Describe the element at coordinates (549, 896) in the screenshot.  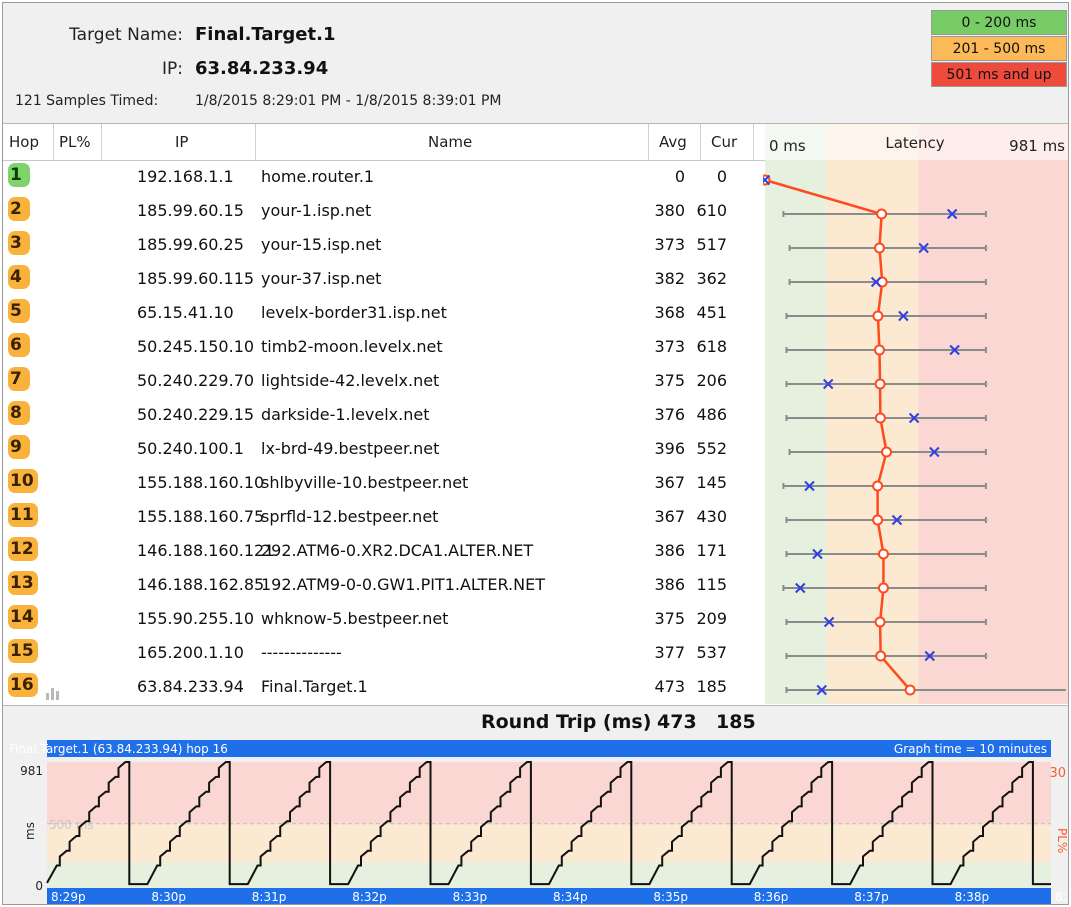
I see `time-axis-bar` at that location.